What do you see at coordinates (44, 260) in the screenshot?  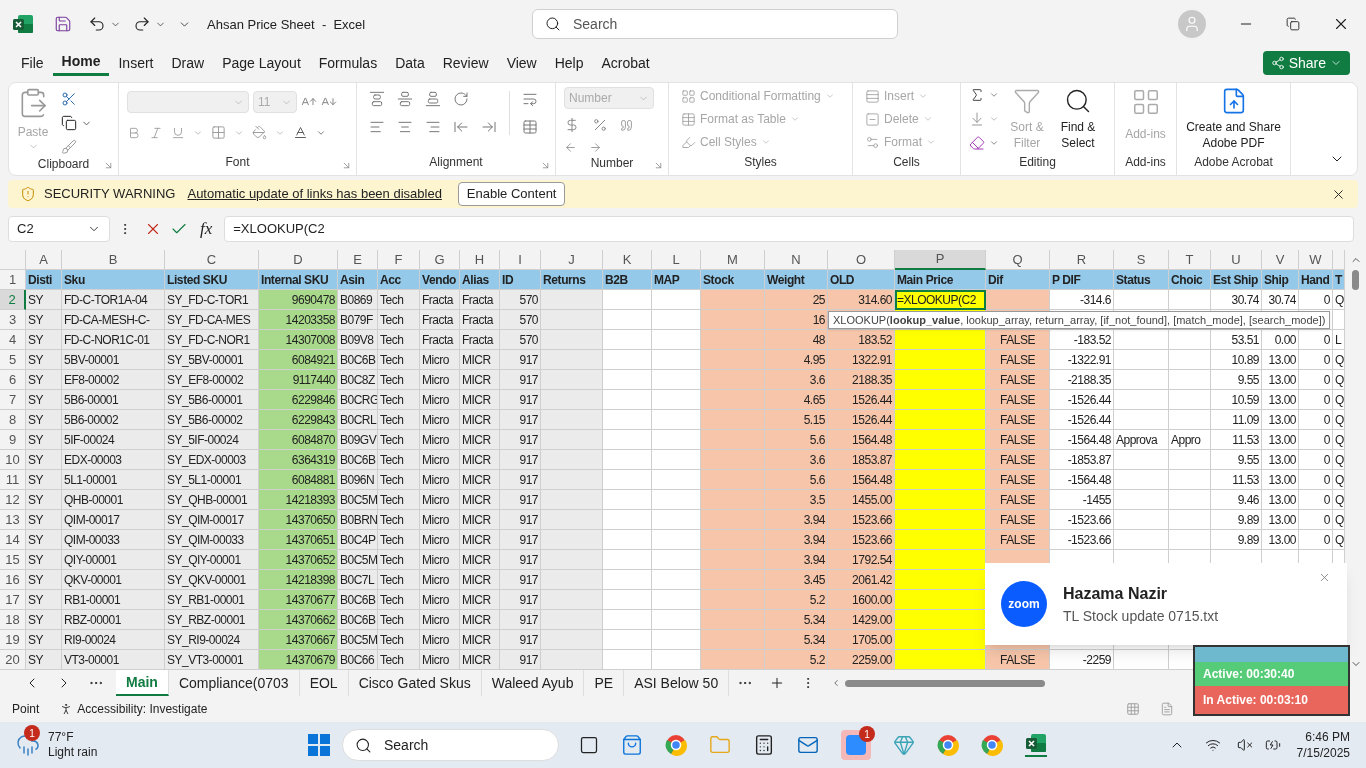 I see `column-header: A` at bounding box center [44, 260].